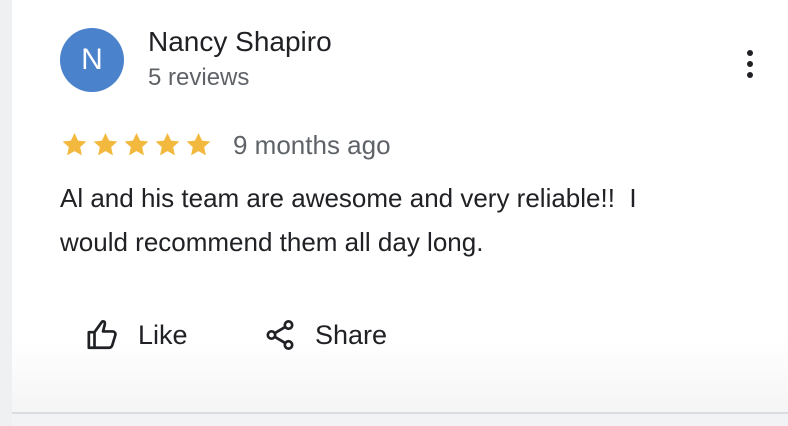 Image resolution: width=788 pixels, height=426 pixels. What do you see at coordinates (312, 145) in the screenshot?
I see `review-time: 9 months ago` at bounding box center [312, 145].